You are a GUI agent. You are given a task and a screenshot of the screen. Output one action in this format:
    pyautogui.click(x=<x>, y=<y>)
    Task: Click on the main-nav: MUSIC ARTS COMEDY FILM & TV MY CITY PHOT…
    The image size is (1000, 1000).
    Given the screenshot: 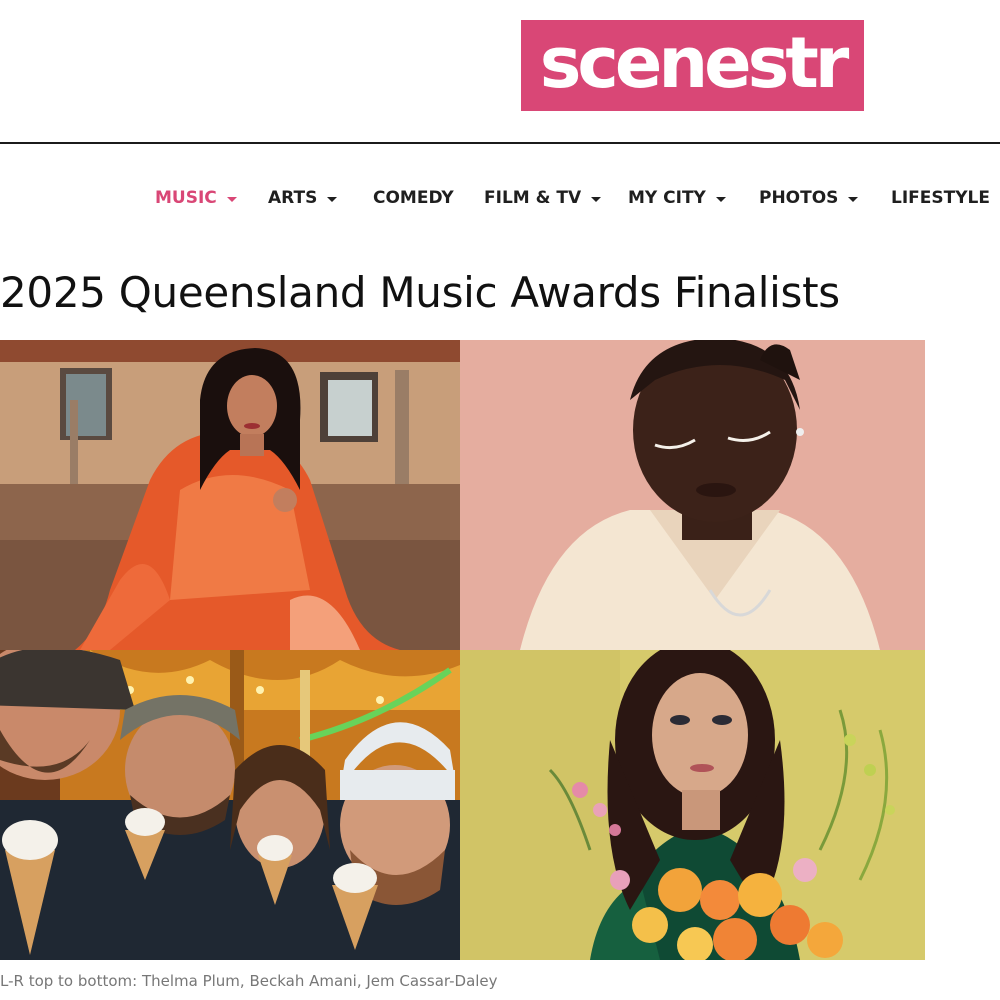 What is the action you would take?
    pyautogui.click(x=500, y=198)
    